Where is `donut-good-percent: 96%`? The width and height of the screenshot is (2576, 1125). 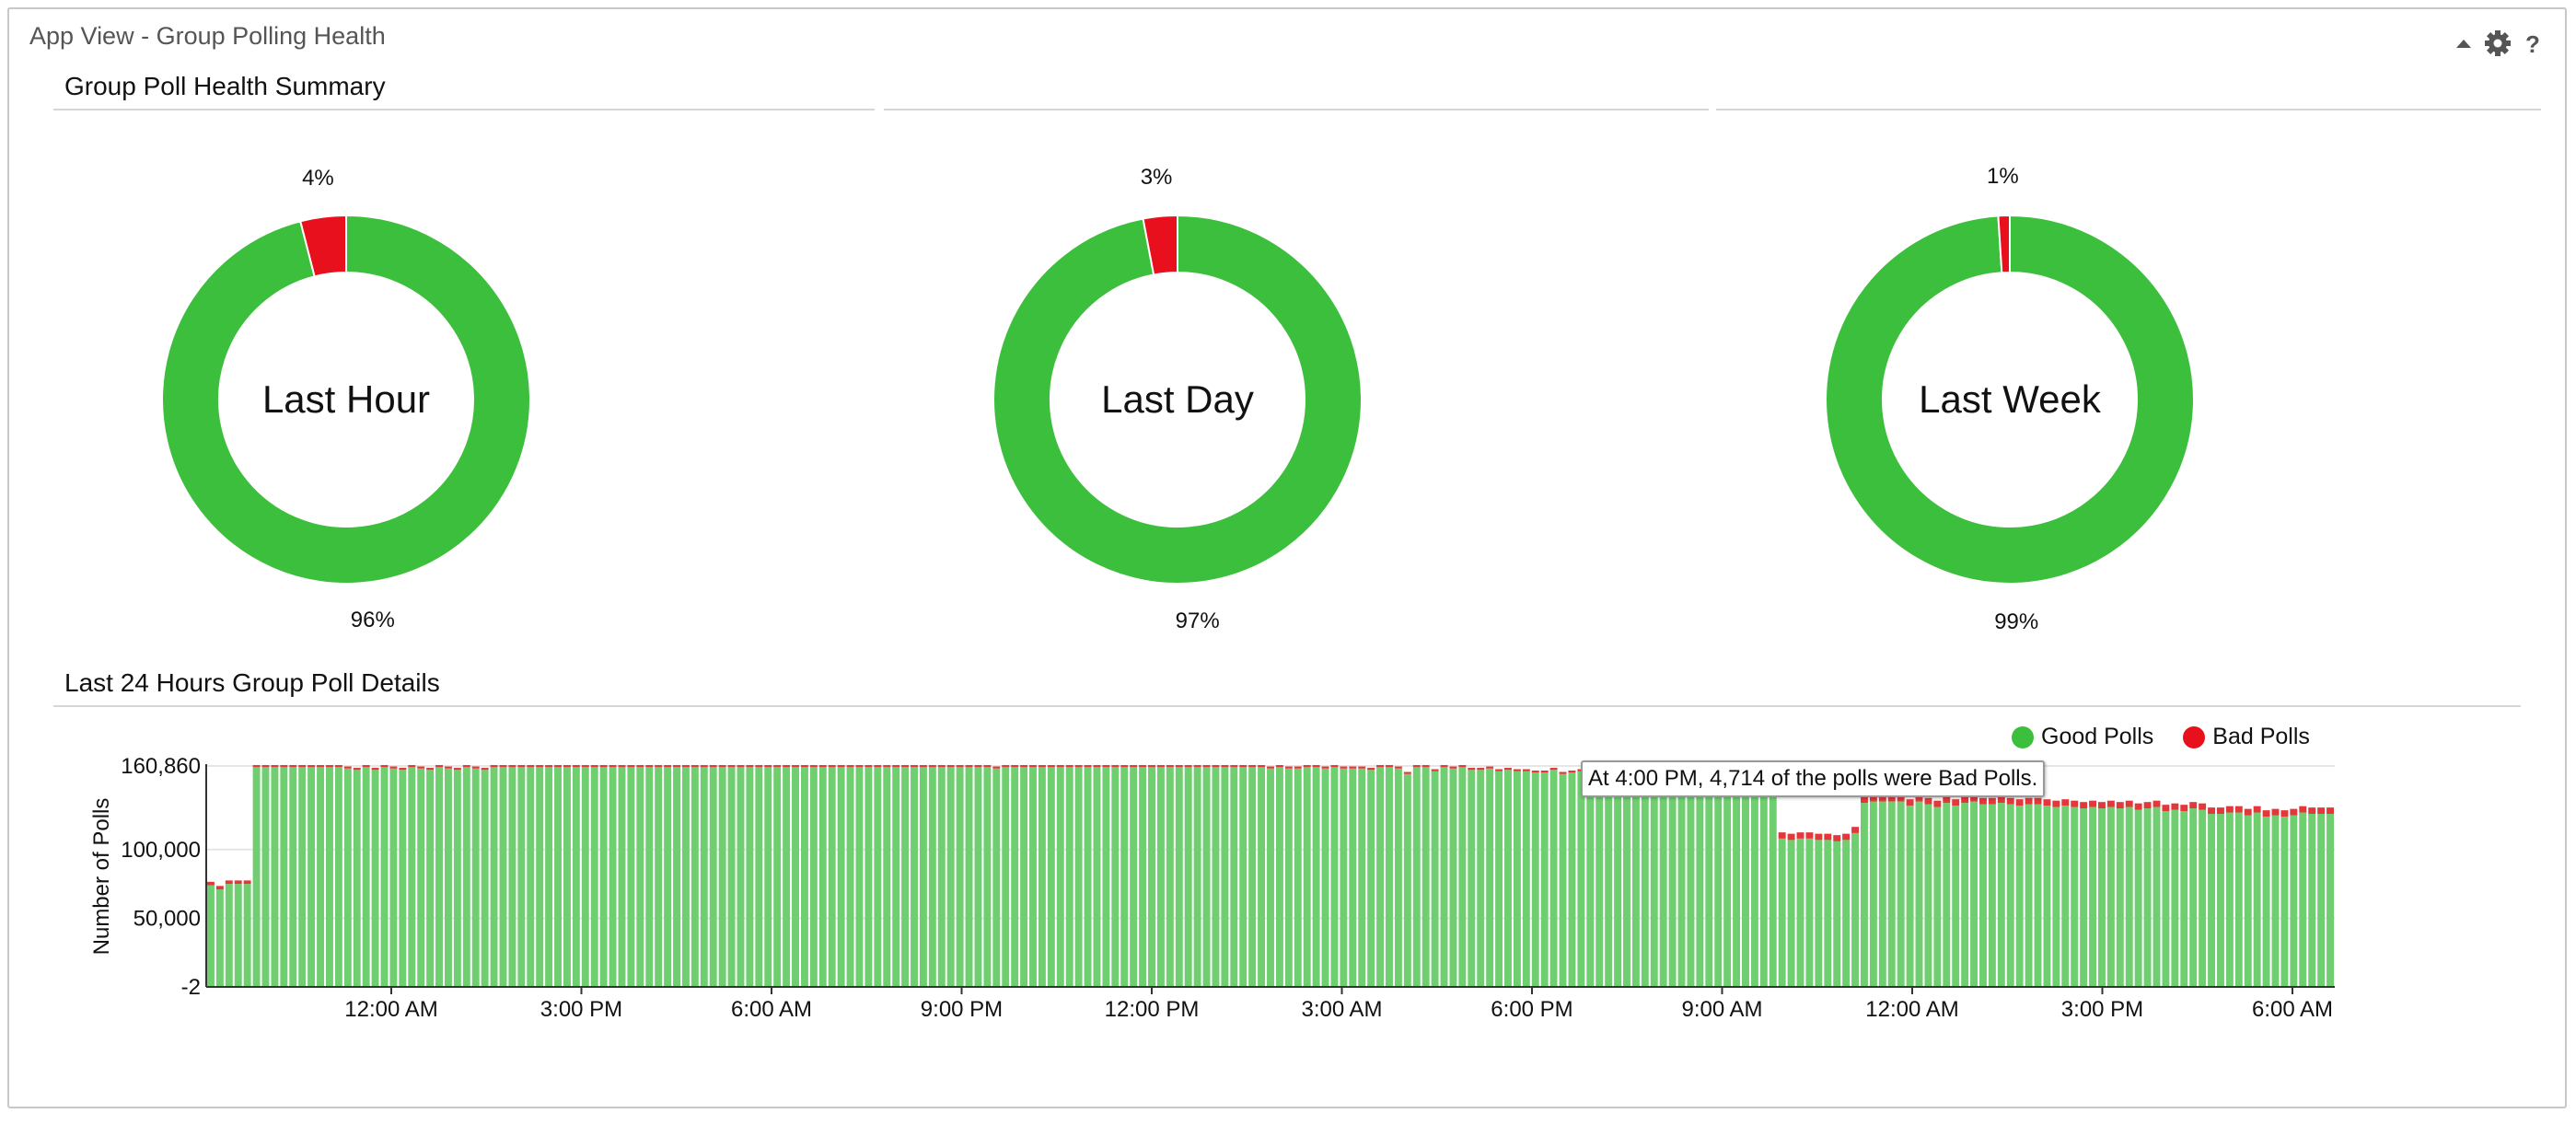 donut-good-percent: 96% is located at coordinates (372, 620).